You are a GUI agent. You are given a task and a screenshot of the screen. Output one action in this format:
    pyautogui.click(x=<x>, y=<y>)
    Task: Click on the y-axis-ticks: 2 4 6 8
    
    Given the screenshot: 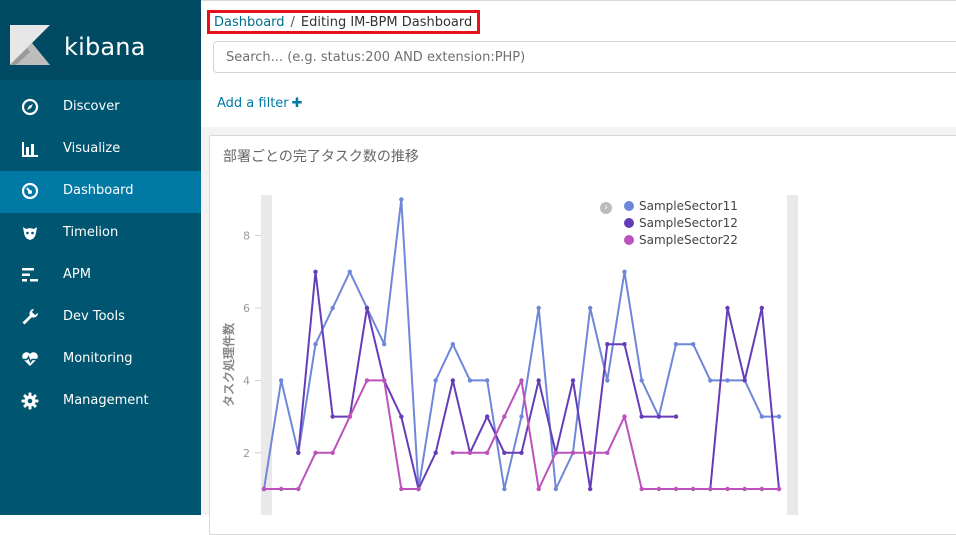 What is the action you would take?
    pyautogui.click(x=252, y=345)
    